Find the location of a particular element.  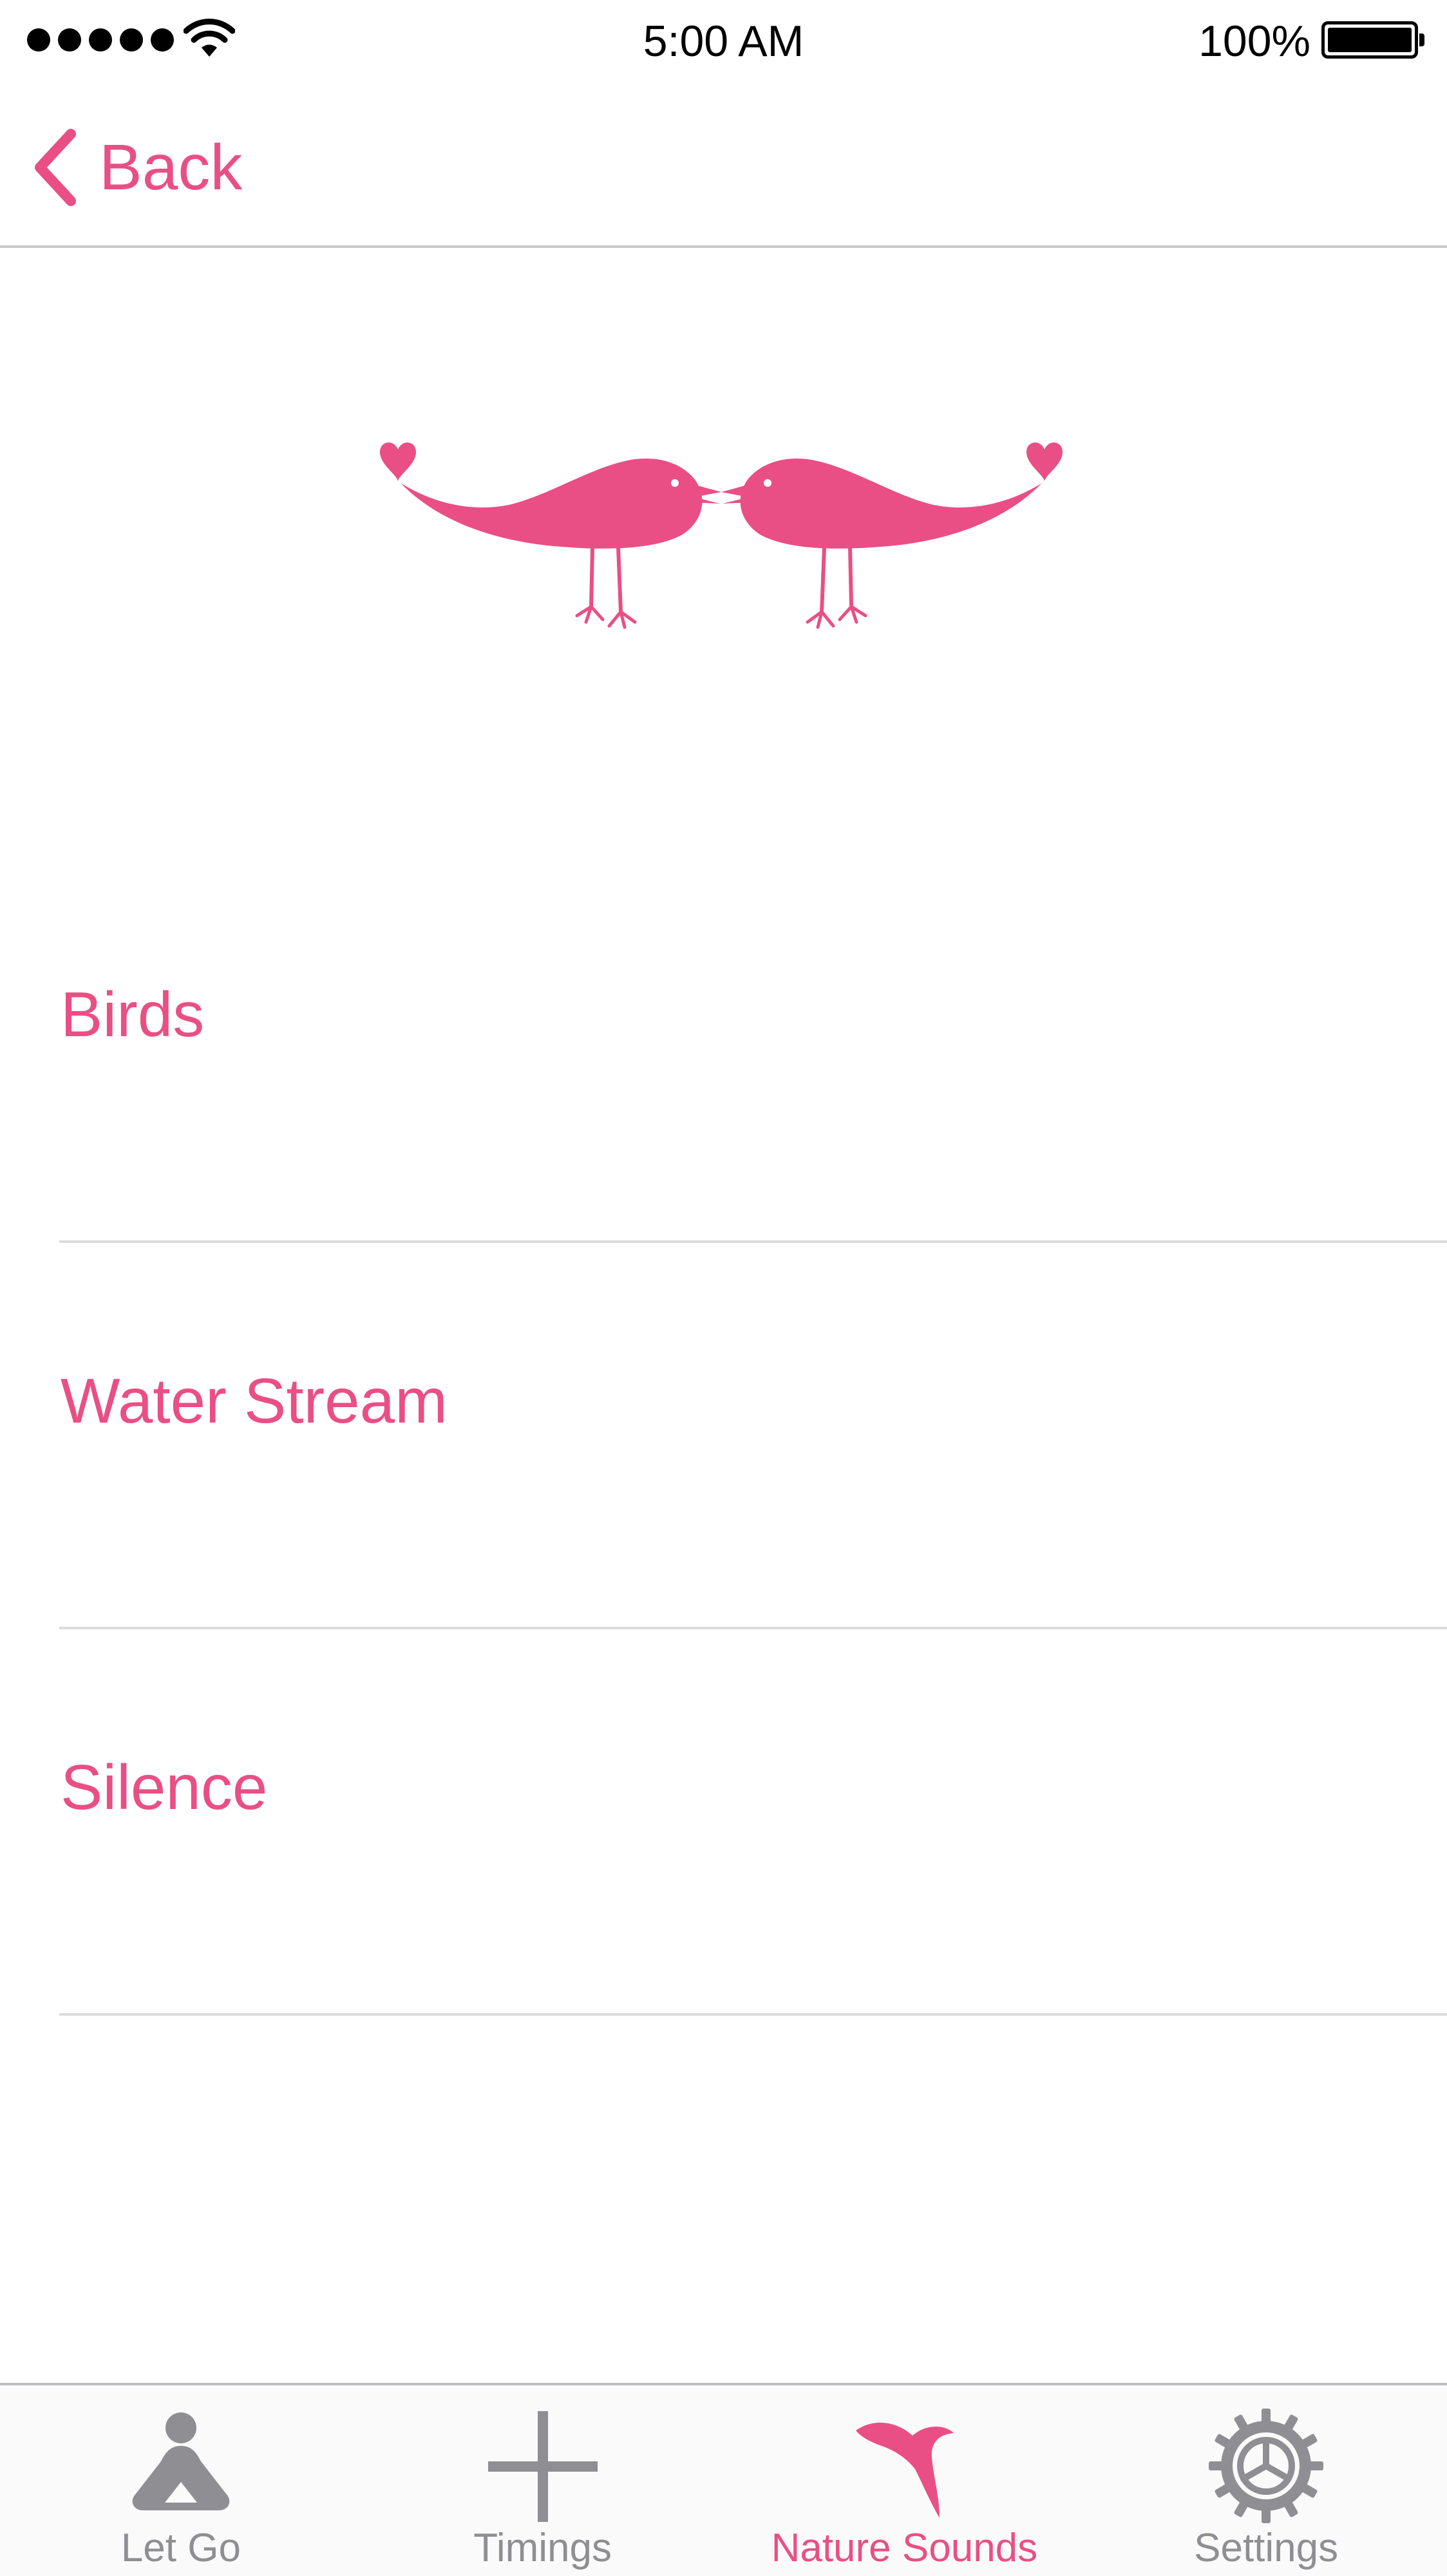

tab-label: Let Go is located at coordinates (180, 2548).